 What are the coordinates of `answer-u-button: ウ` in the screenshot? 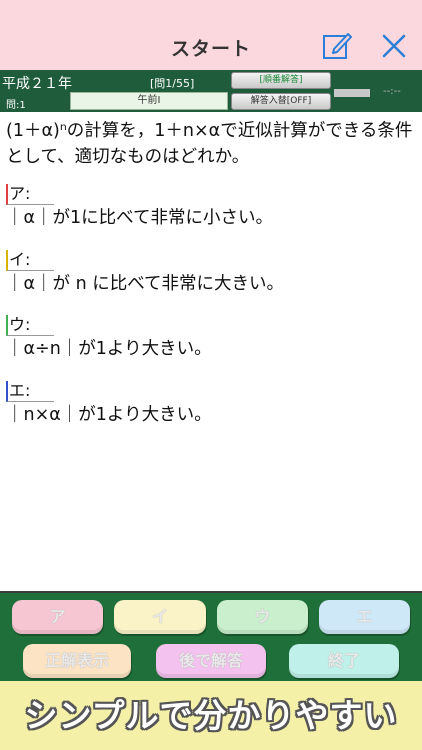 It's located at (262, 617).